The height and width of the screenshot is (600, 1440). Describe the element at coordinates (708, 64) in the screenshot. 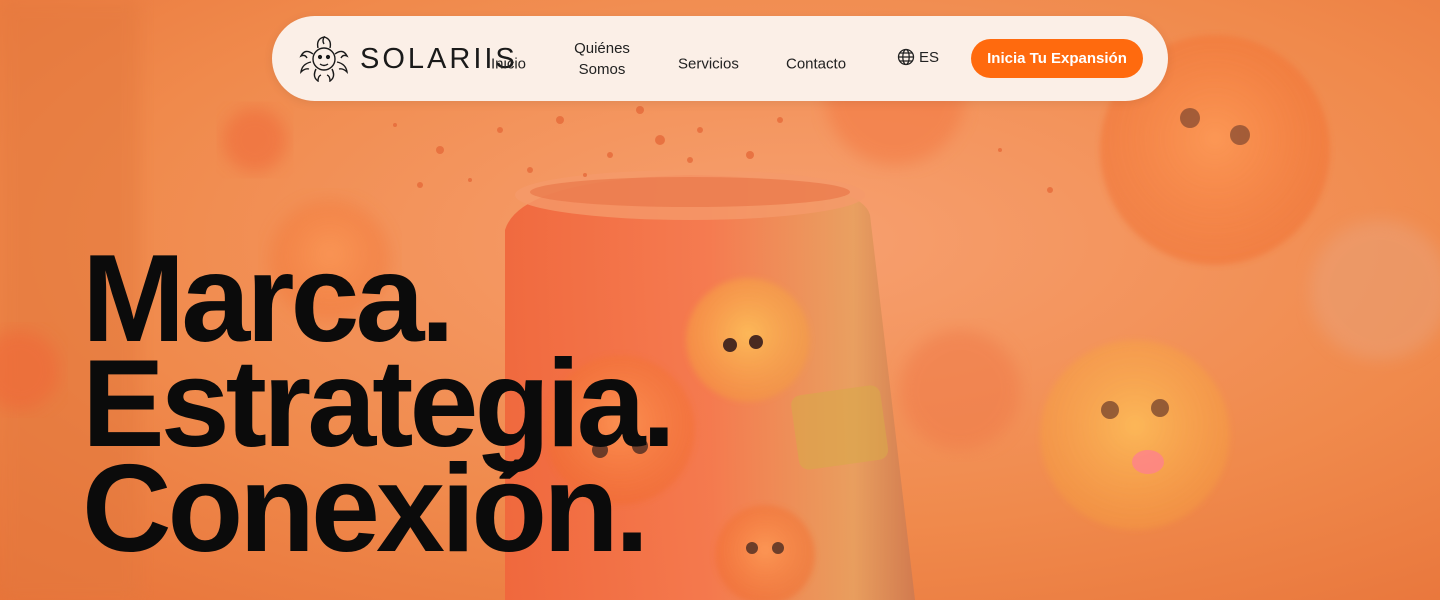

I see `nav-link-servicios: Servicios` at that location.